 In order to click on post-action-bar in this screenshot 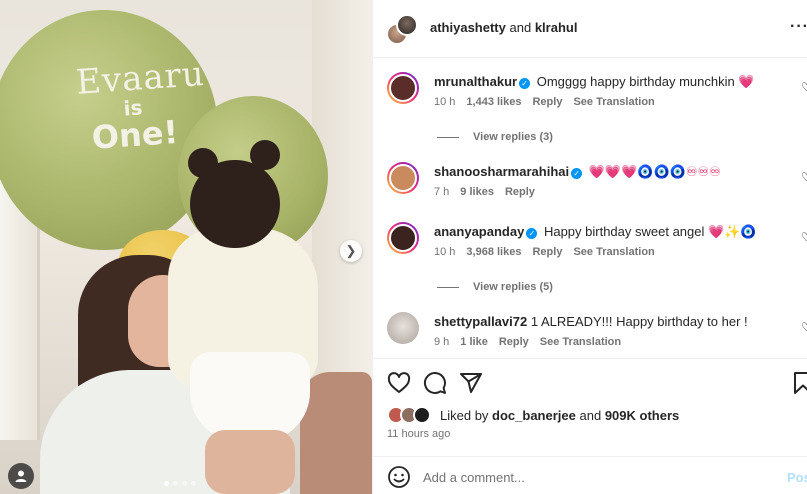, I will do `click(590, 381)`.